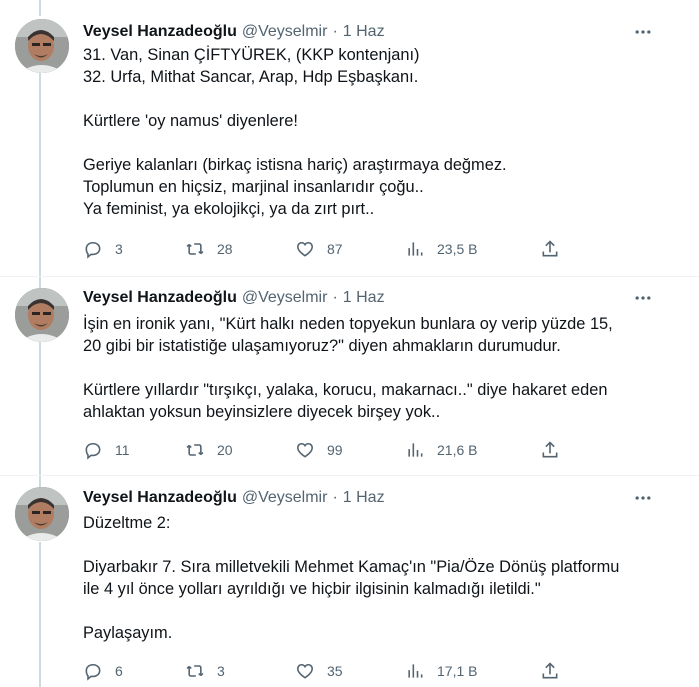  I want to click on tweet-actions: 11 20 99 21,6 B, so click(333, 450).